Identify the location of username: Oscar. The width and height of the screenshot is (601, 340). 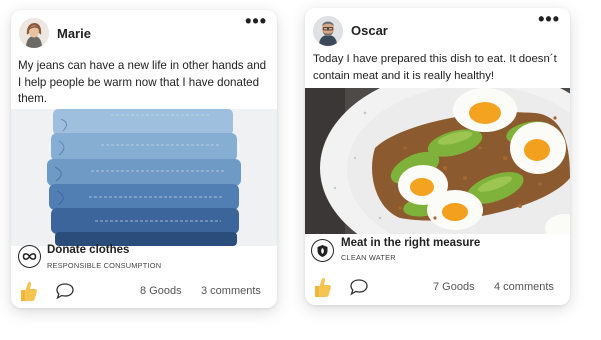
(369, 30).